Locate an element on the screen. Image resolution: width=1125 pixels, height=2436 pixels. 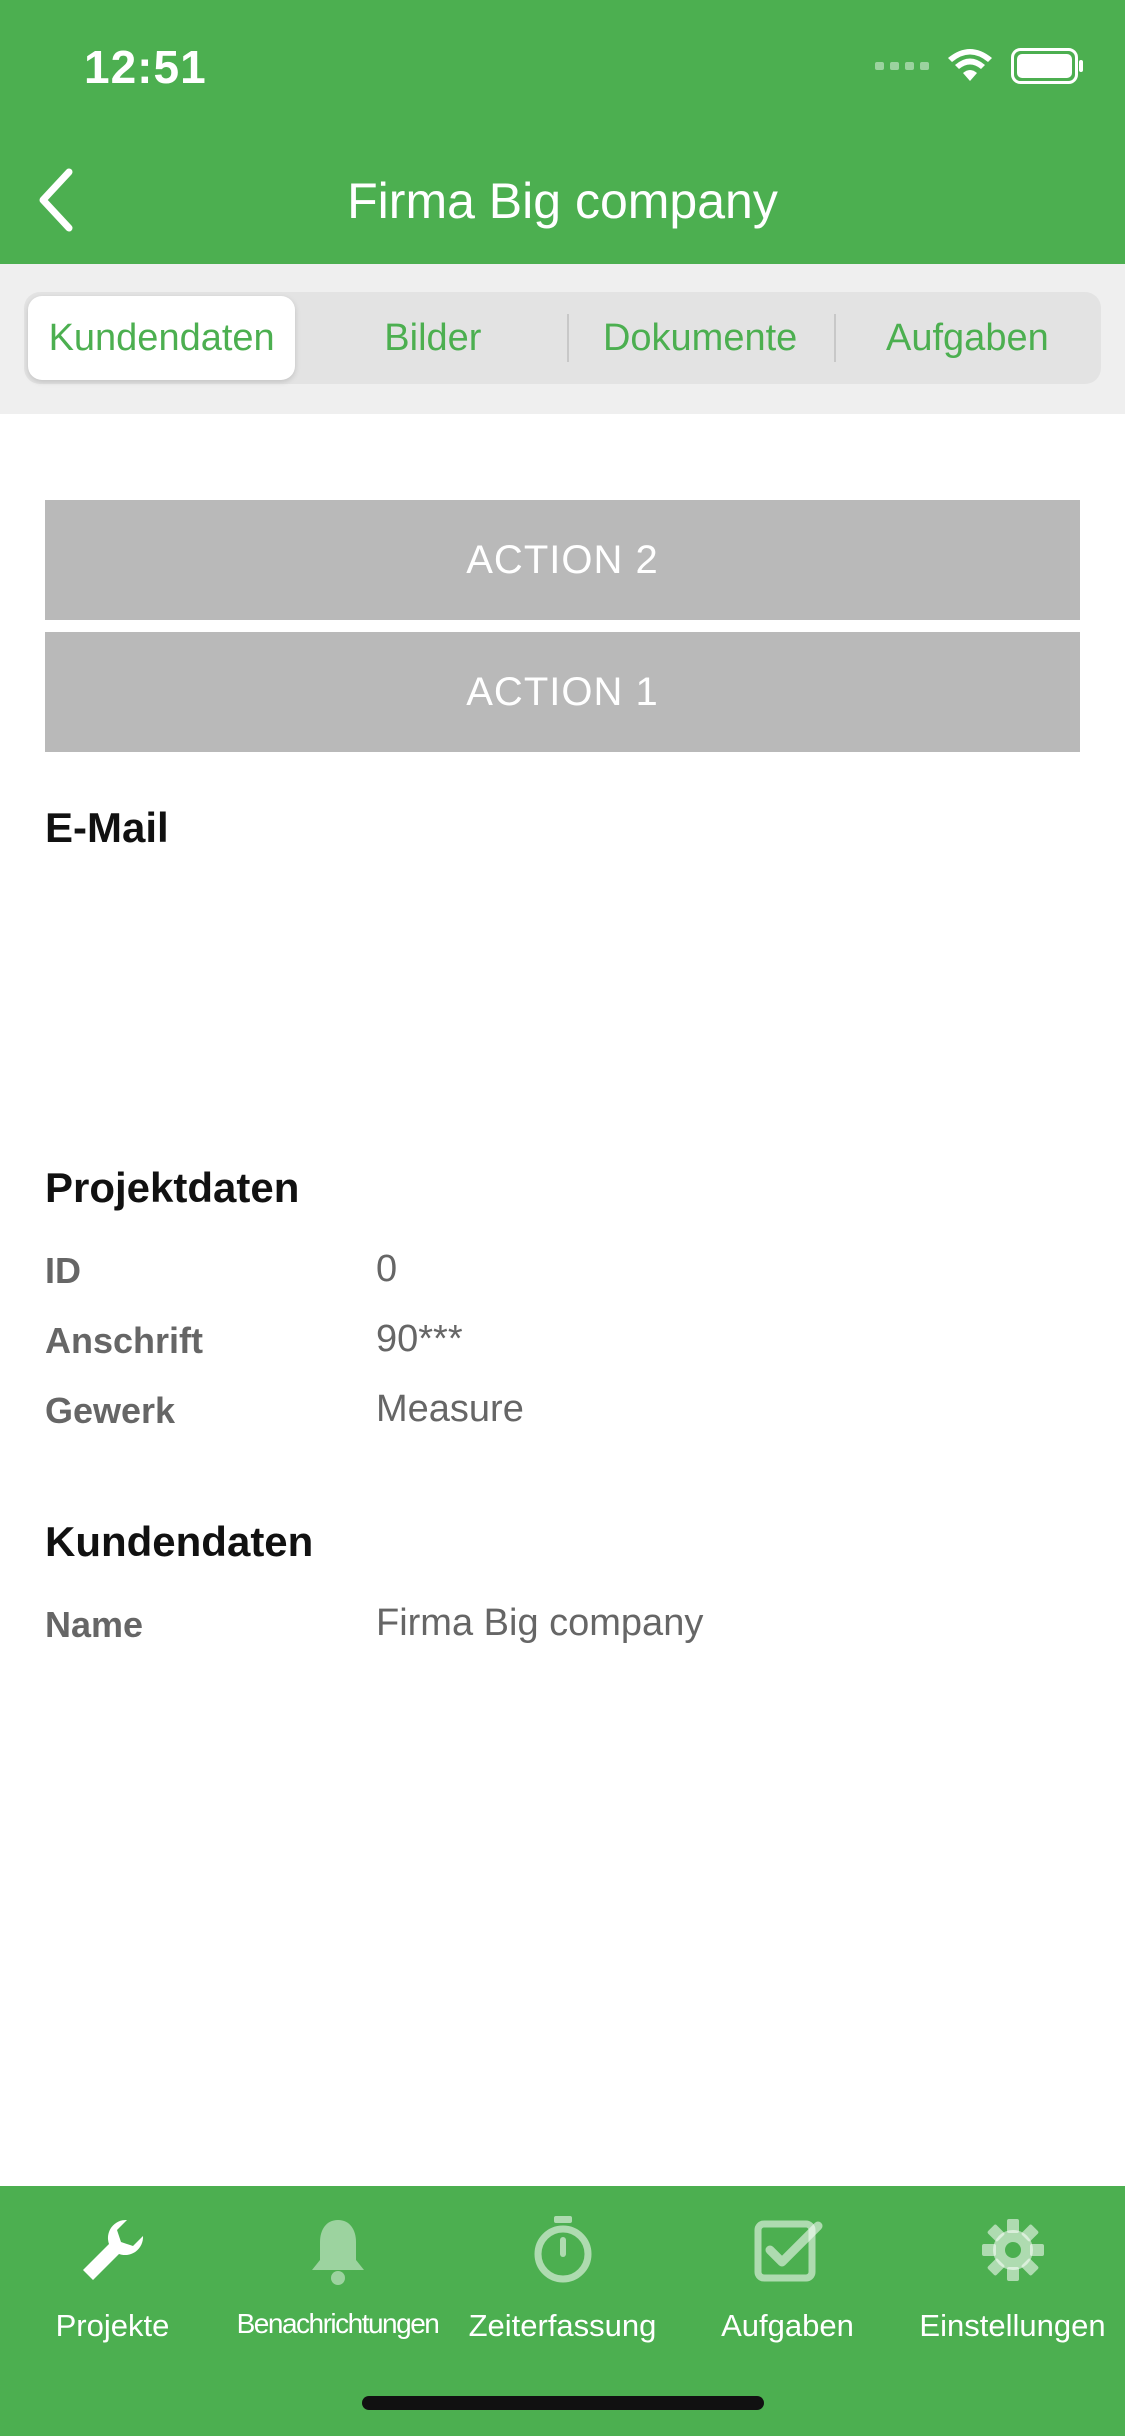
home-indicator is located at coordinates (563, 2403).